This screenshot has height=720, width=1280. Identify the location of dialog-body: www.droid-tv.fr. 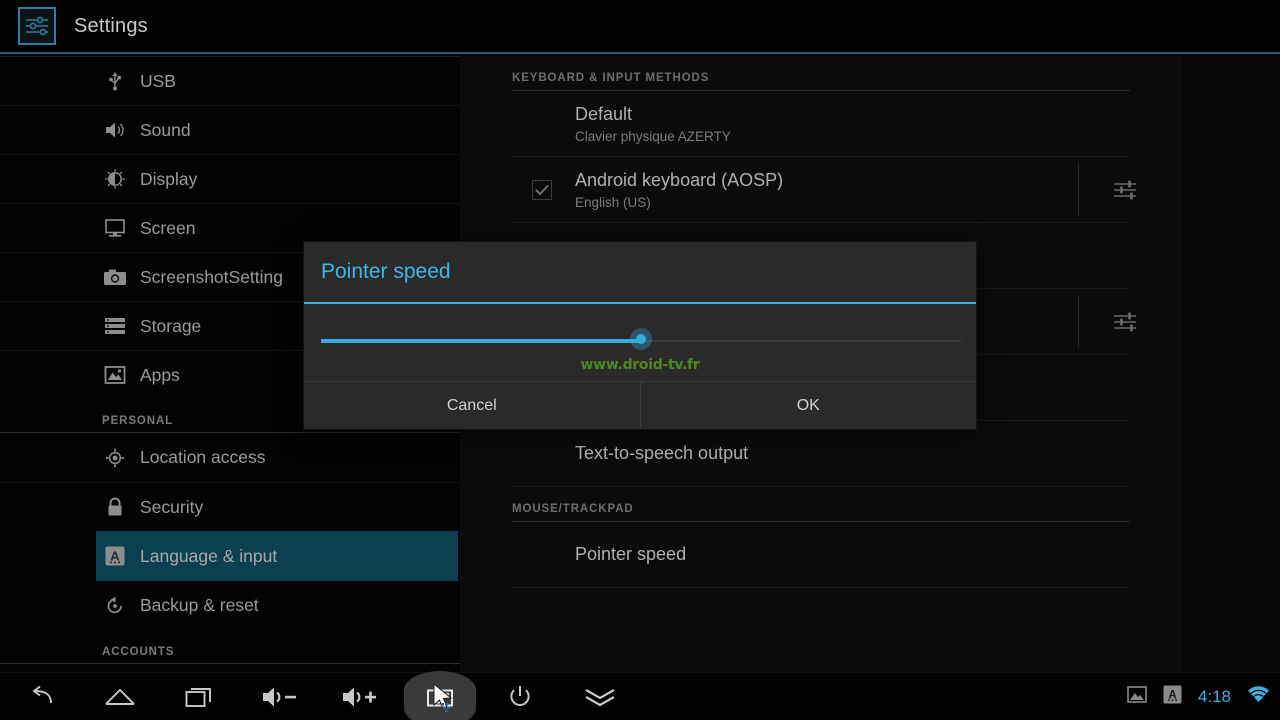
(640, 342).